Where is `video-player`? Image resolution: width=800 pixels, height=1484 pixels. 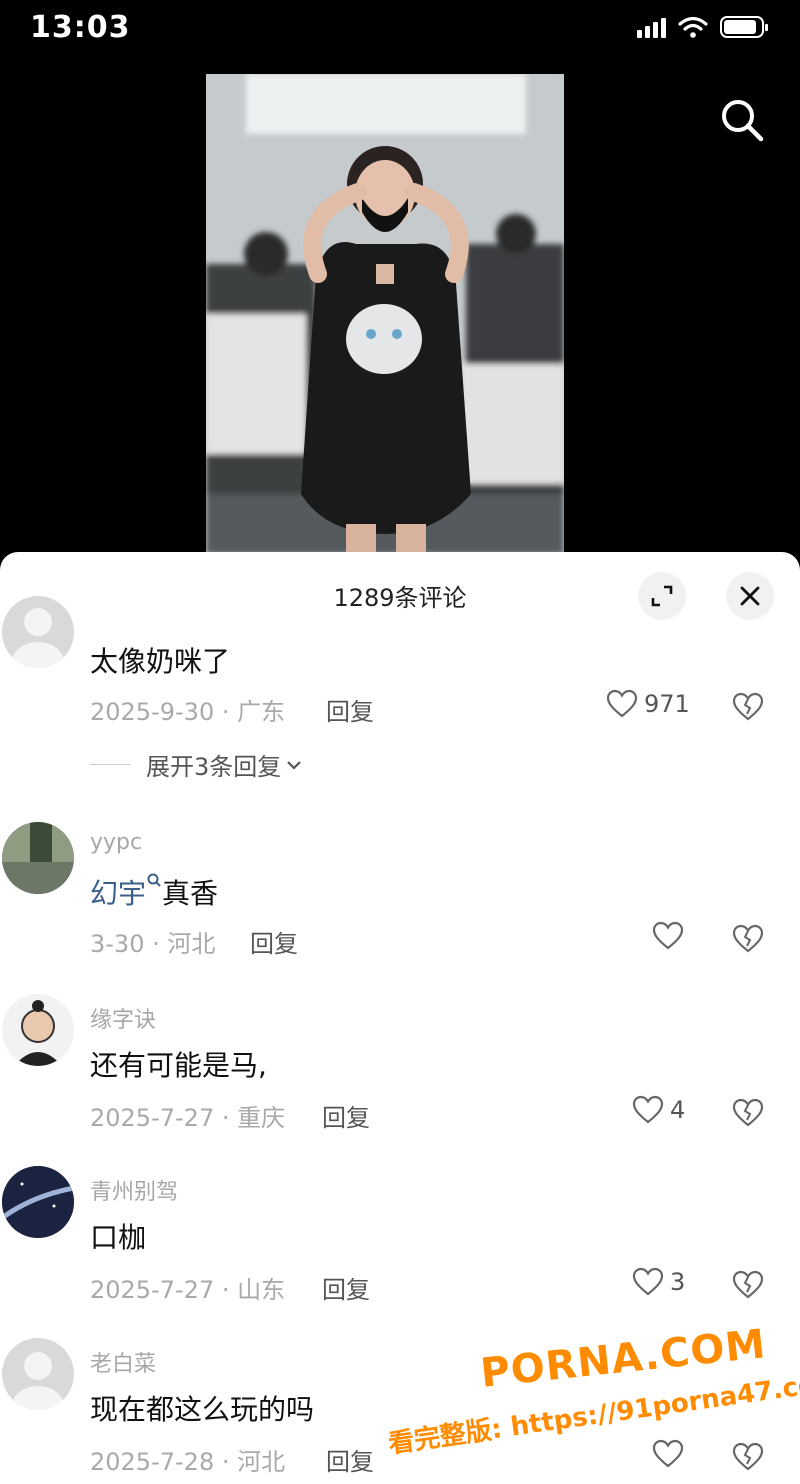 video-player is located at coordinates (385, 314).